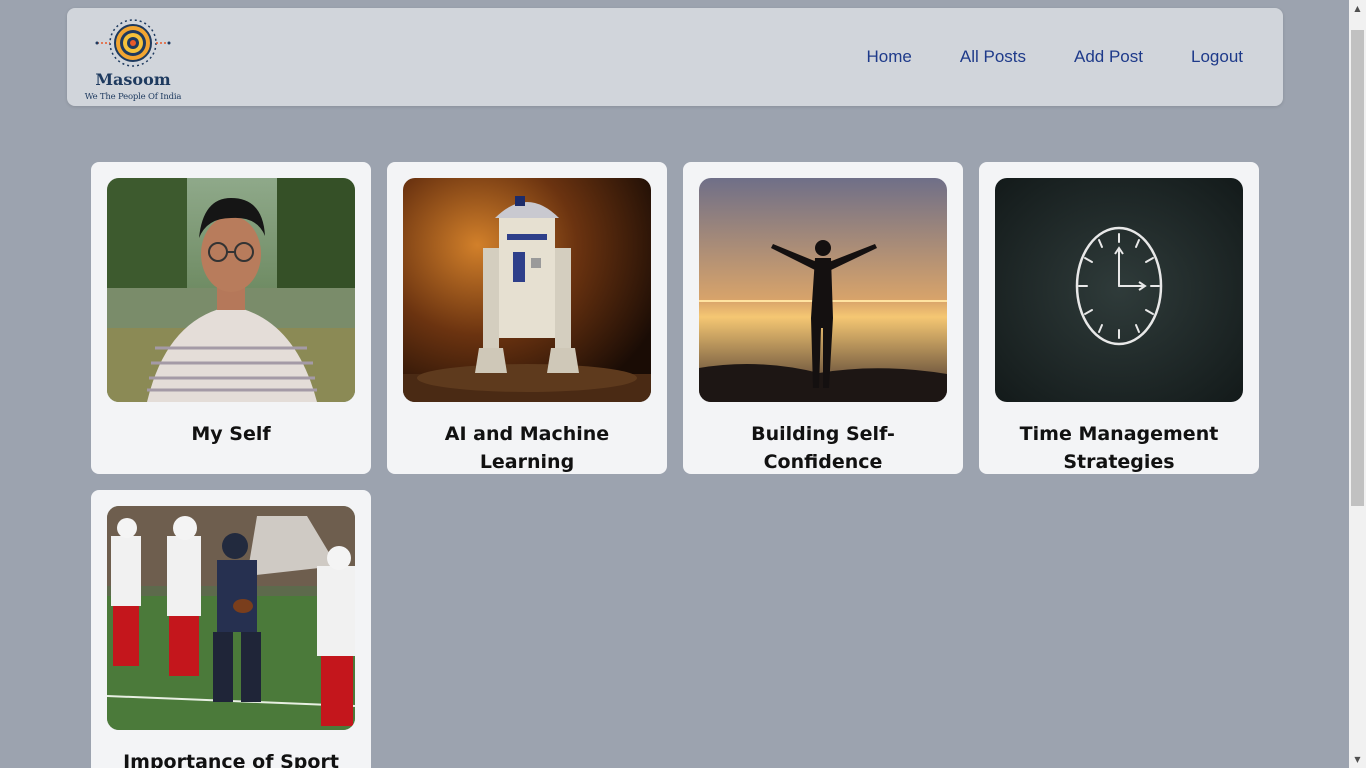 This screenshot has height=768, width=1366. What do you see at coordinates (1357, 759) in the screenshot?
I see `scroll-down-arrow-icon: ▼` at bounding box center [1357, 759].